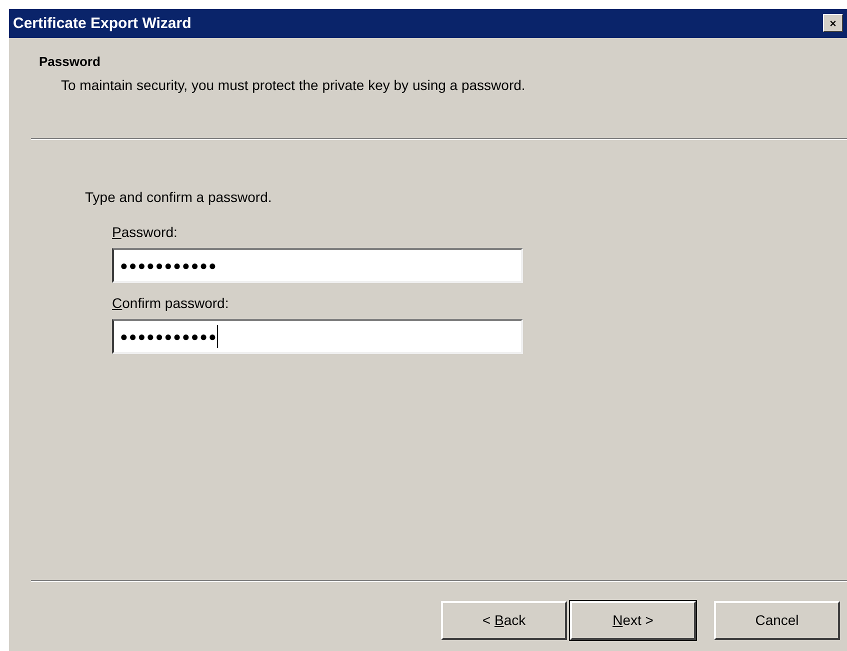 Image resolution: width=847 pixels, height=651 pixels. What do you see at coordinates (70, 62) in the screenshot?
I see `page-title: Password` at bounding box center [70, 62].